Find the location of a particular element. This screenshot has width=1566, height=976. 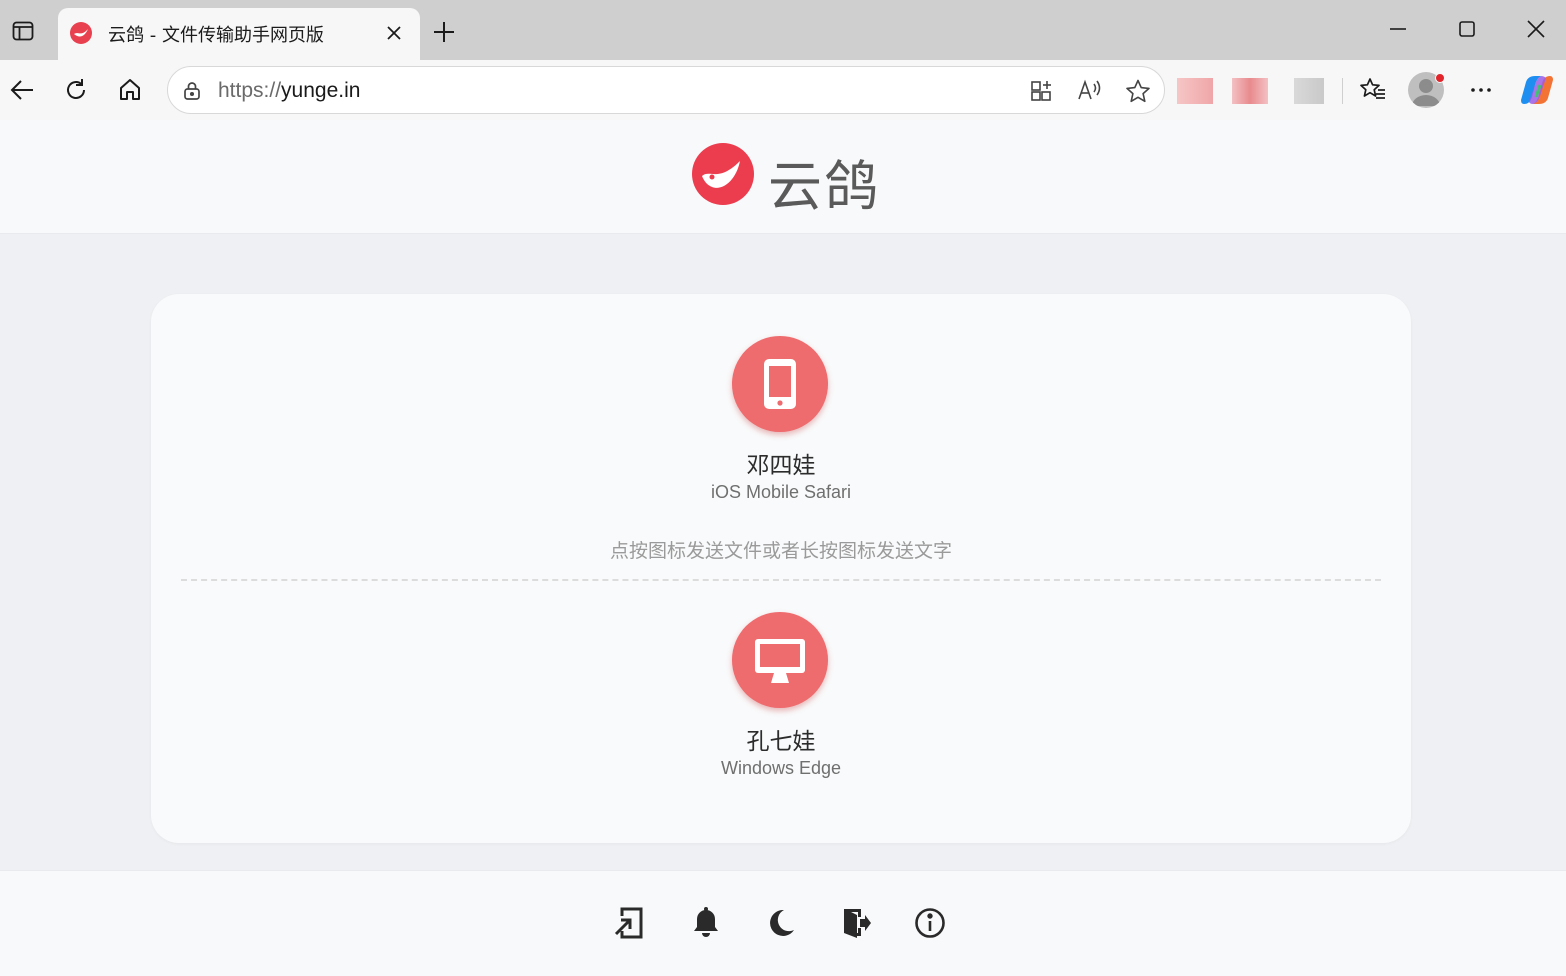

device-button-mobile is located at coordinates (780, 384).